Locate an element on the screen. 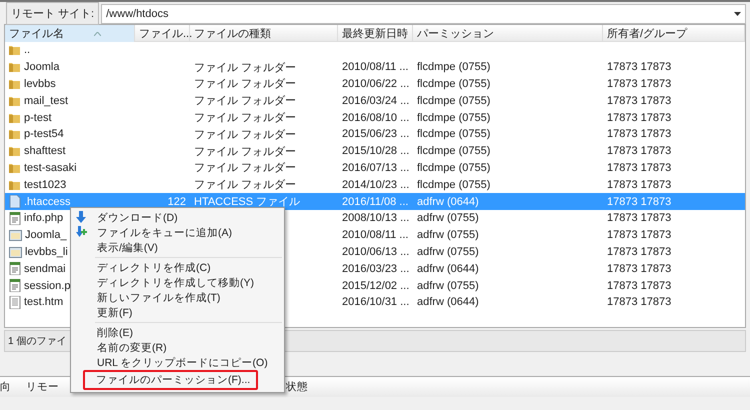  status-text: 1 個のファイ is located at coordinates (37, 341).